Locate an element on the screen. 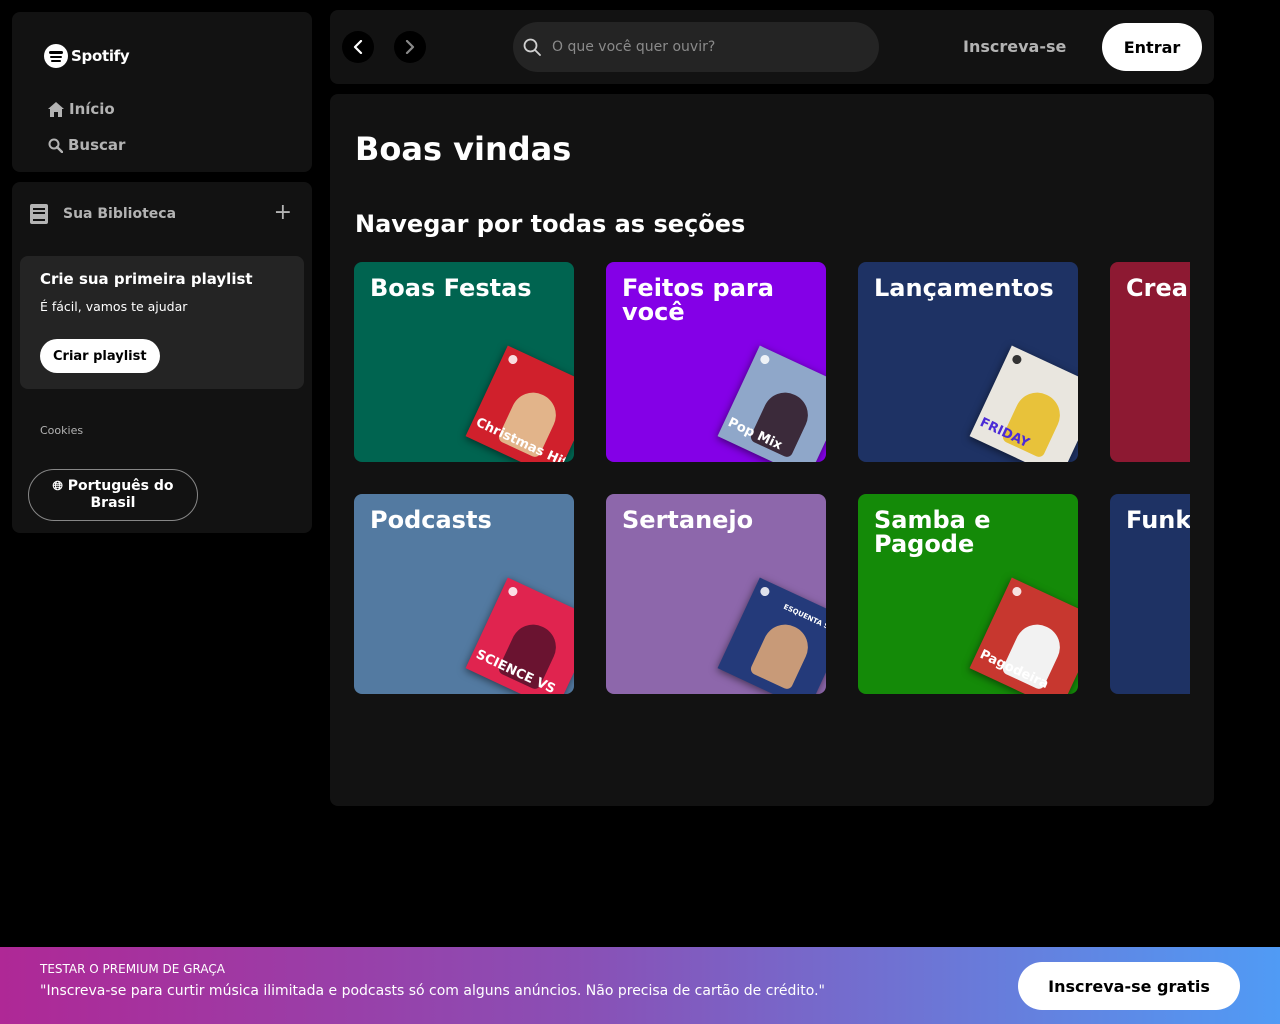 This screenshot has height=1024, width=1280. signup-free-button: Inscreva-se gratis is located at coordinates (1129, 986).